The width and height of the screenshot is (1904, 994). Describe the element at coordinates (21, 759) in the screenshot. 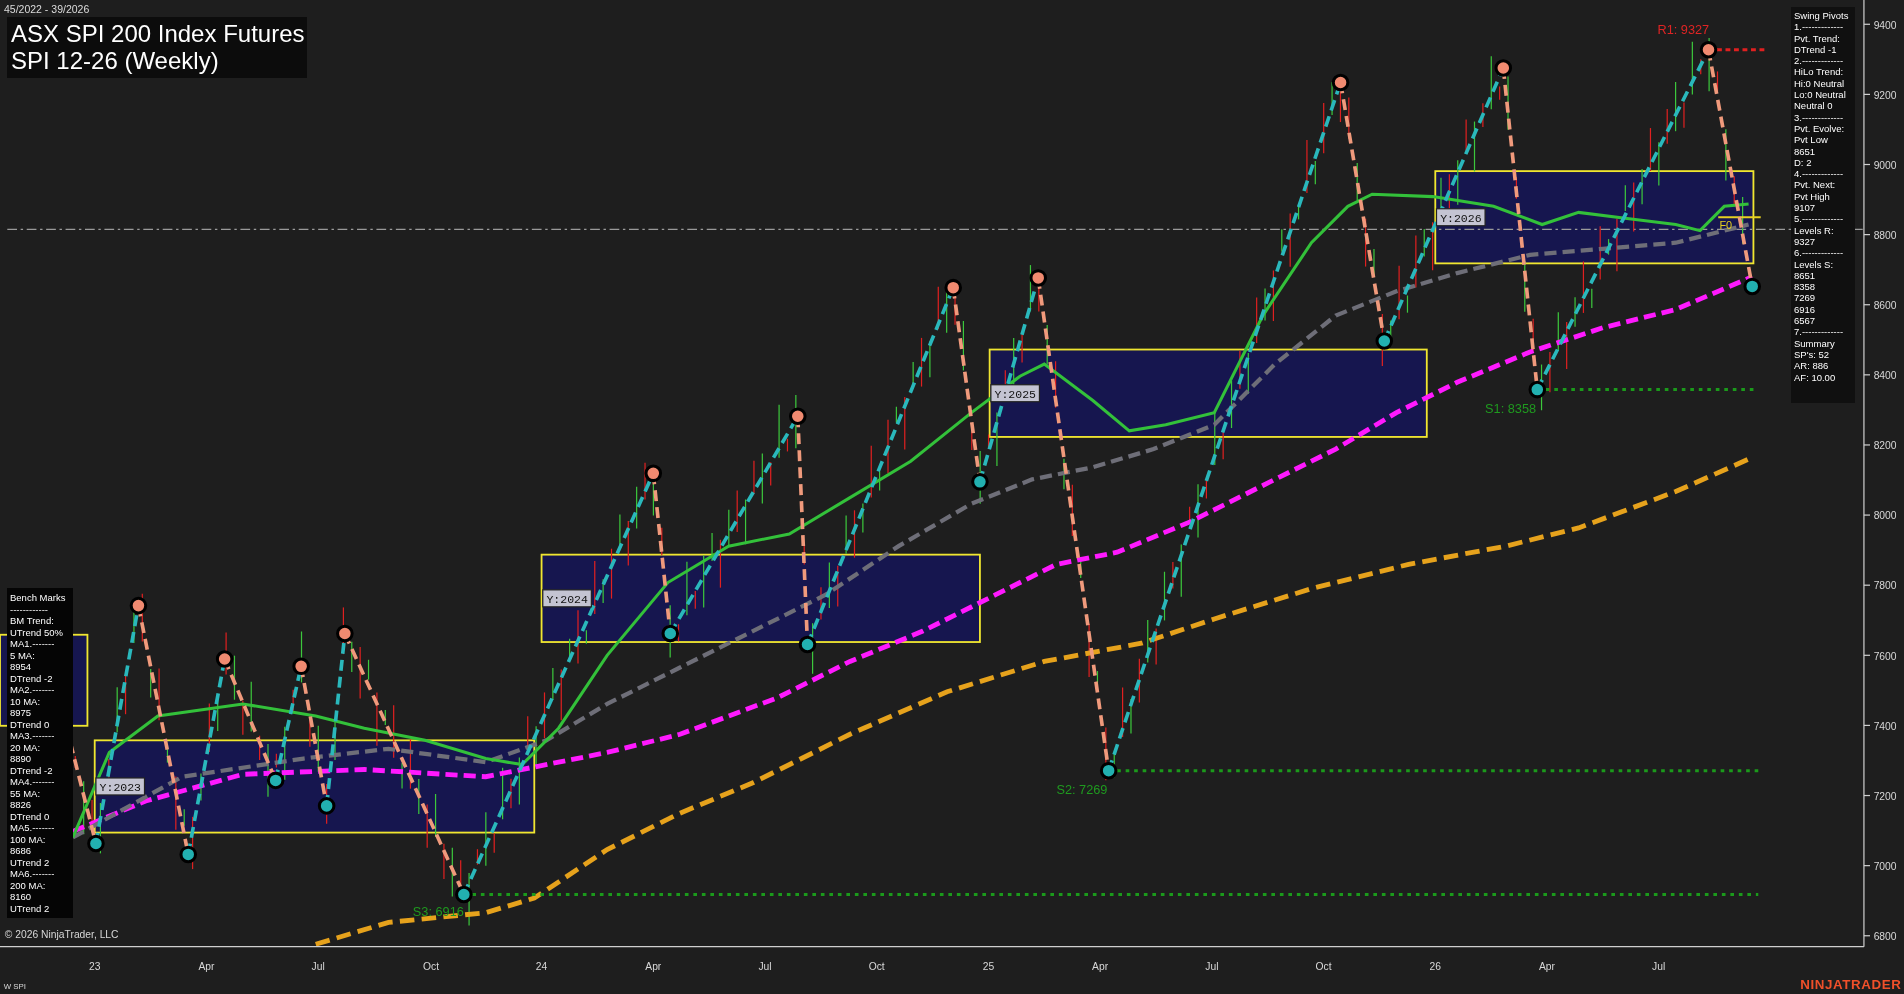

I see `panel-text: 8890` at that location.